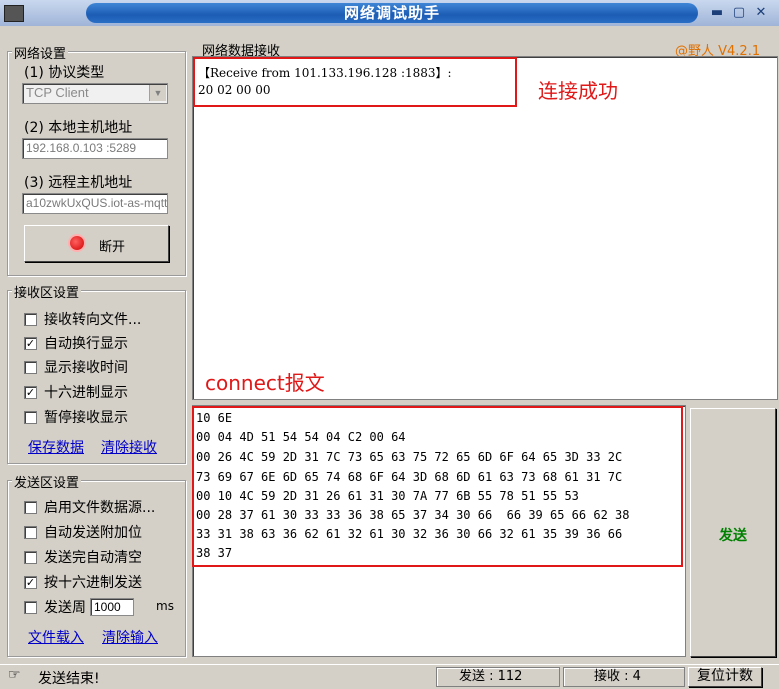 The height and width of the screenshot is (689, 779). What do you see at coordinates (47, 291) in the screenshot?
I see `recv-settings-title: 接收区设置` at bounding box center [47, 291].